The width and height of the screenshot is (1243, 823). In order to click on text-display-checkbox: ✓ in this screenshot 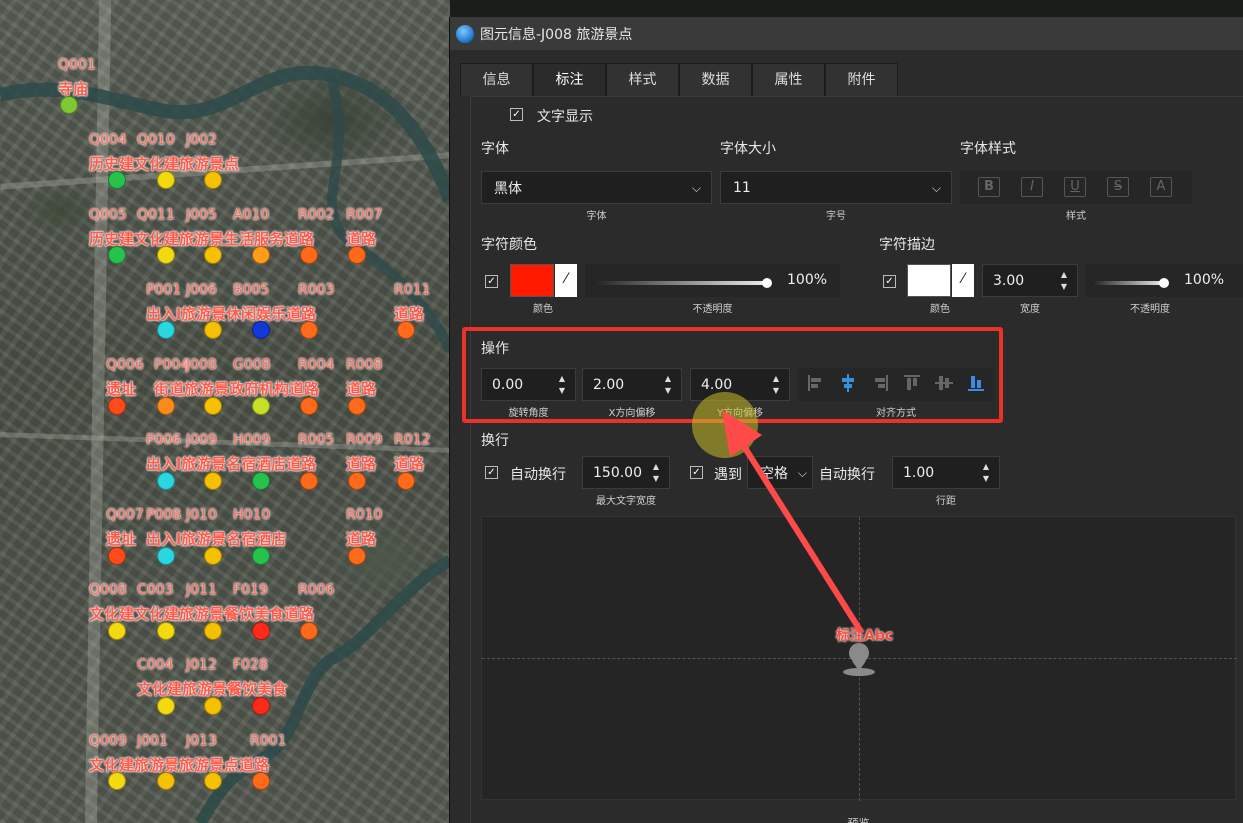, I will do `click(516, 114)`.